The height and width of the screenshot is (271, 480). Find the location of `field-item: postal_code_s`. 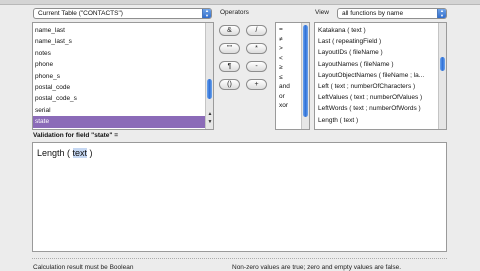

field-item: postal_code_s is located at coordinates (123, 98).